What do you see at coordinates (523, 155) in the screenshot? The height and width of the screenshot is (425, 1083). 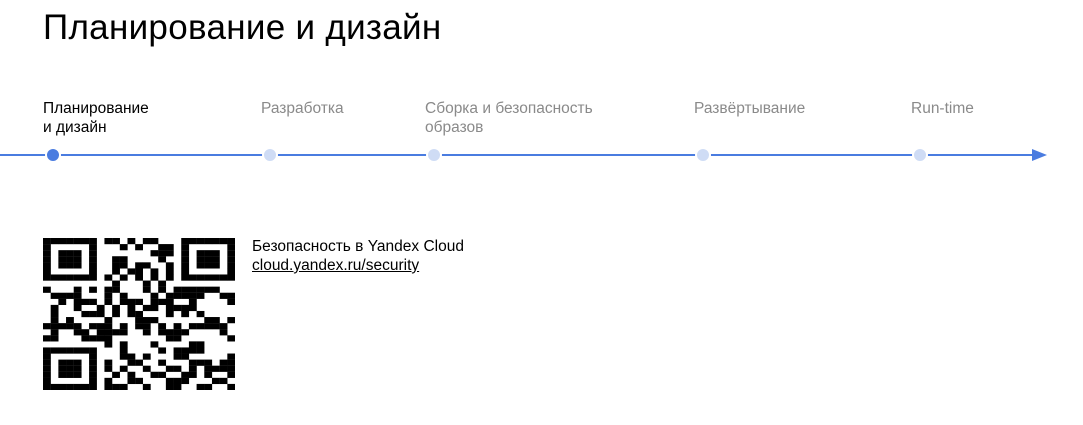 I see `timeline` at bounding box center [523, 155].